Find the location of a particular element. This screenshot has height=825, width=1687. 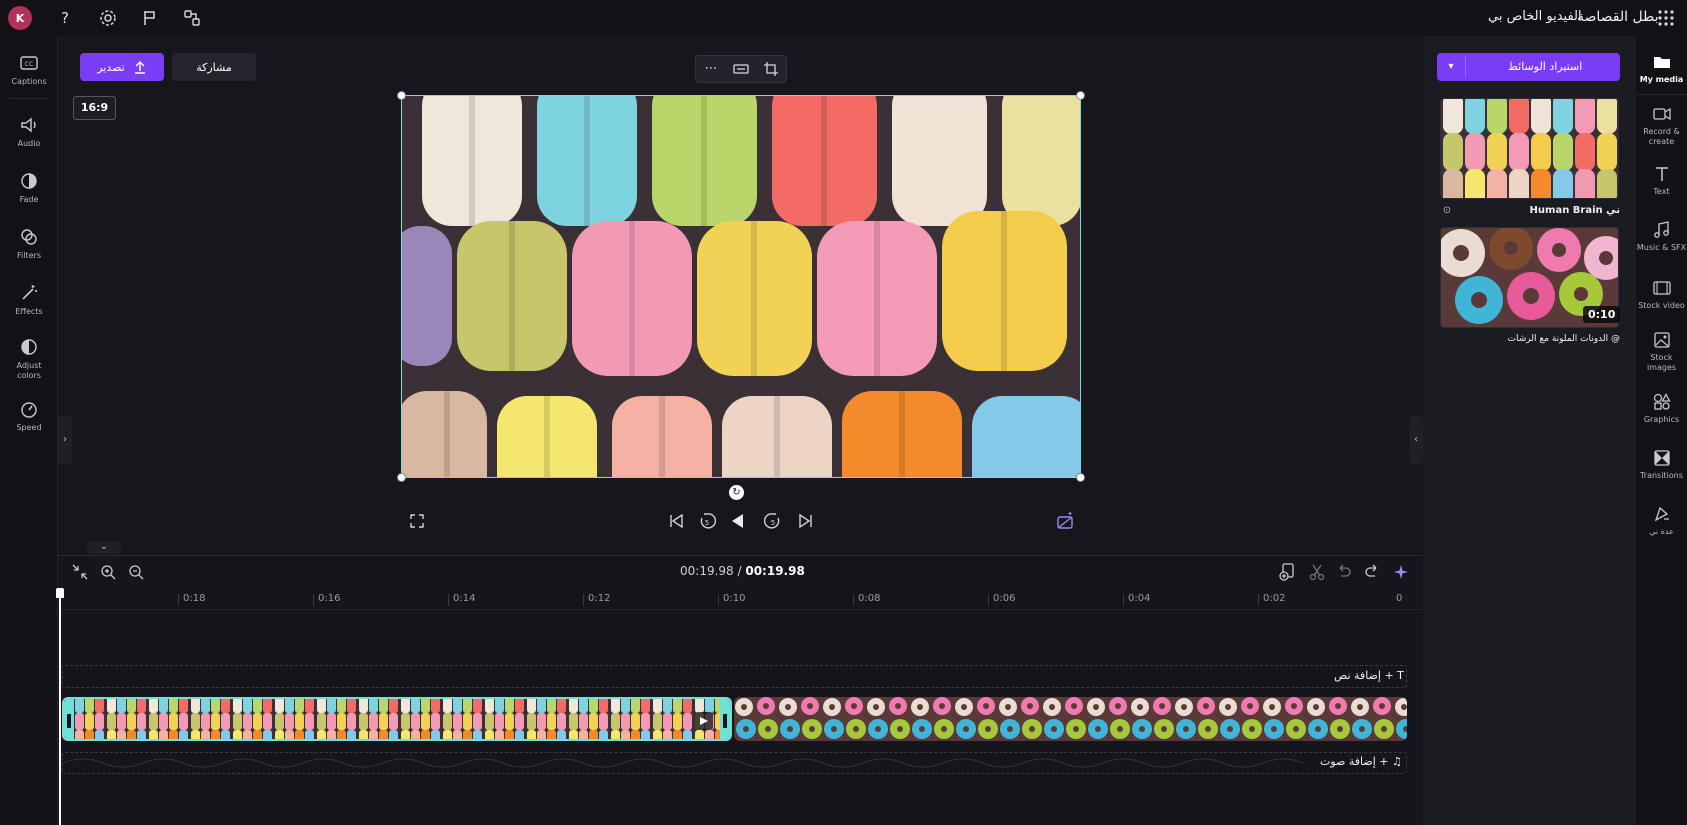

media-thumbnail-macarons is located at coordinates (1529, 148).